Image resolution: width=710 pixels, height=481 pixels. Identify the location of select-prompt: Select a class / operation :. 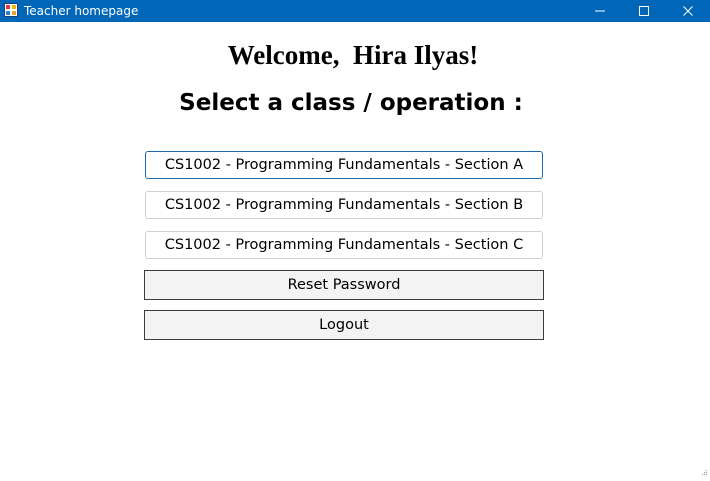
(351, 103).